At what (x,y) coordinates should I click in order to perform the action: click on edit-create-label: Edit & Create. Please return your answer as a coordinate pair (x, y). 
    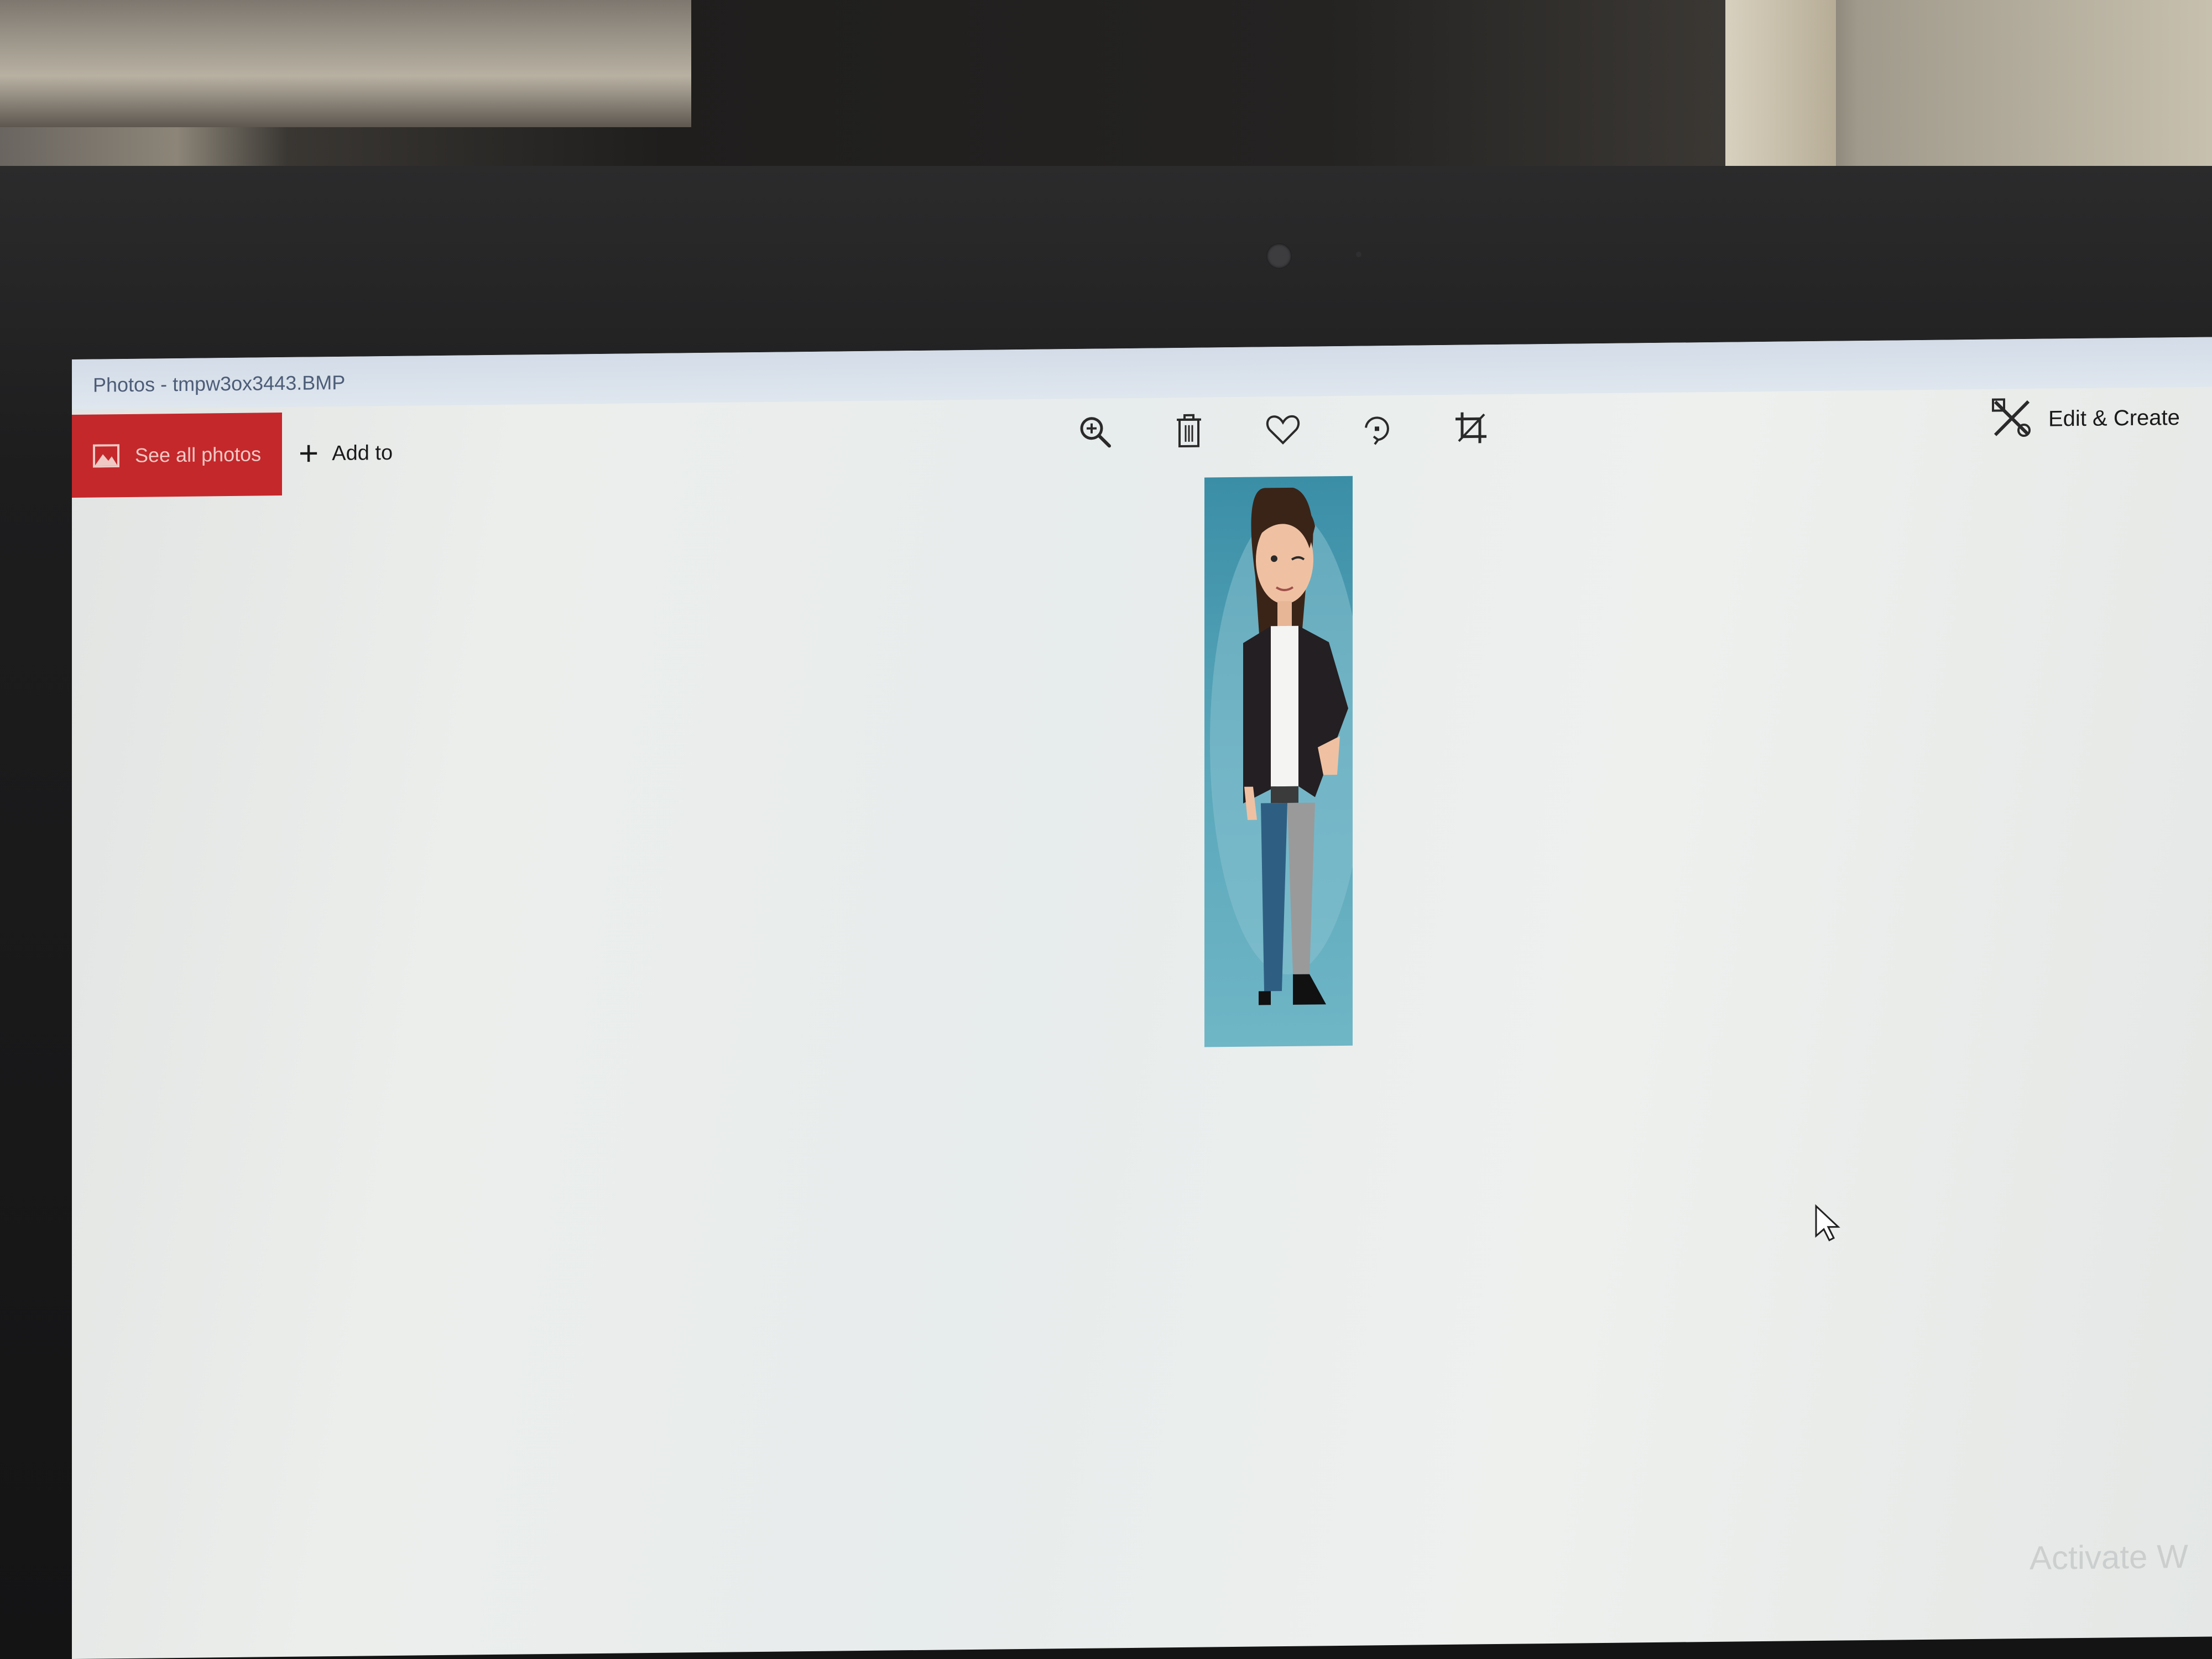
    Looking at the image, I should click on (2114, 418).